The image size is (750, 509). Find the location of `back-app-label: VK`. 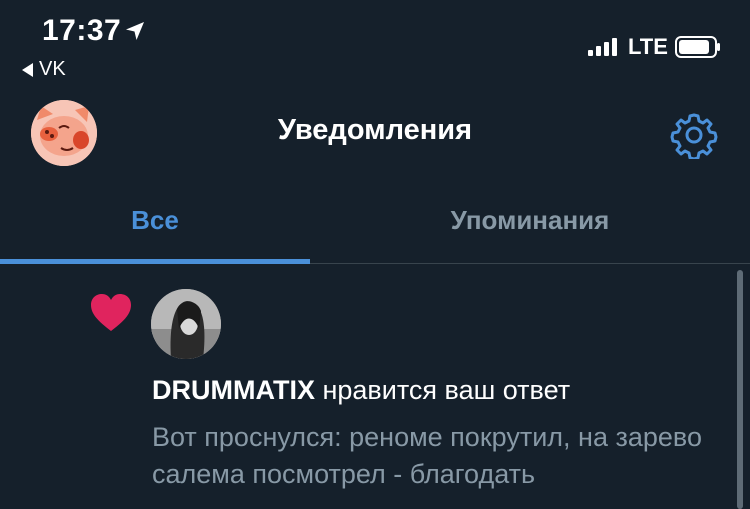

back-app-label: VK is located at coordinates (52, 69).